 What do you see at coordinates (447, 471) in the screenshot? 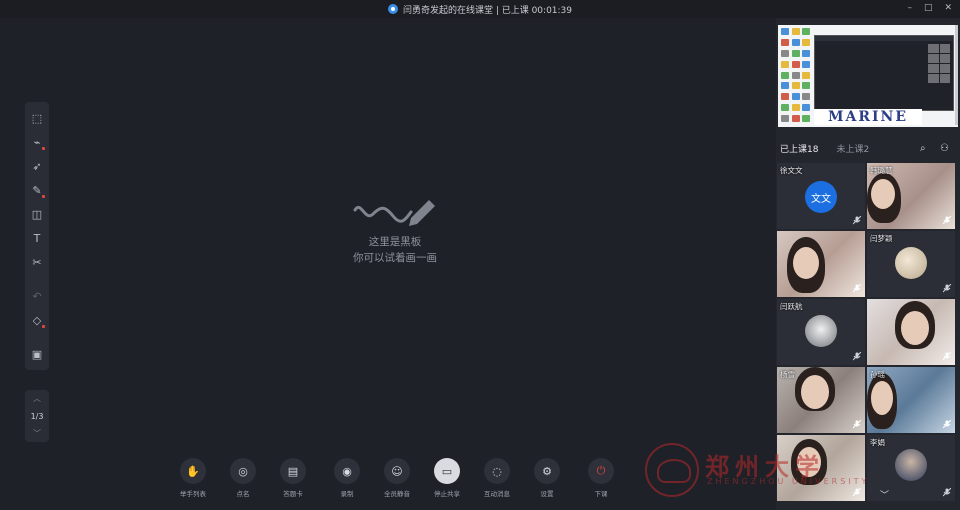
I see `screen-share-icon: ▭` at bounding box center [447, 471].